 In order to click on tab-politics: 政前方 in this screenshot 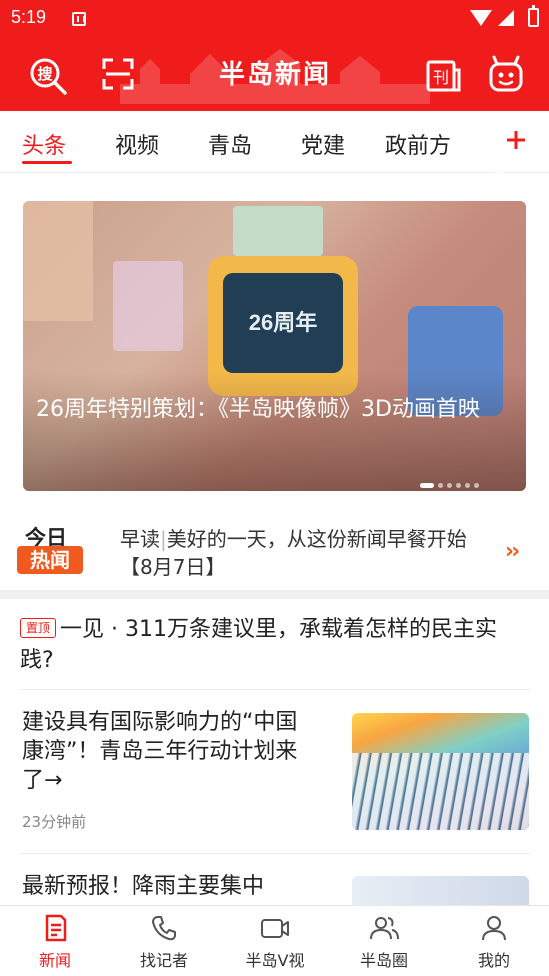, I will do `click(418, 144)`.